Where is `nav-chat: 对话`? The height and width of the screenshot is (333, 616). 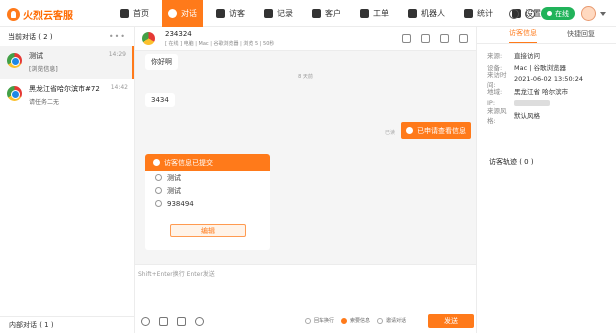
nav-chat: 对话 is located at coordinates (182, 13).